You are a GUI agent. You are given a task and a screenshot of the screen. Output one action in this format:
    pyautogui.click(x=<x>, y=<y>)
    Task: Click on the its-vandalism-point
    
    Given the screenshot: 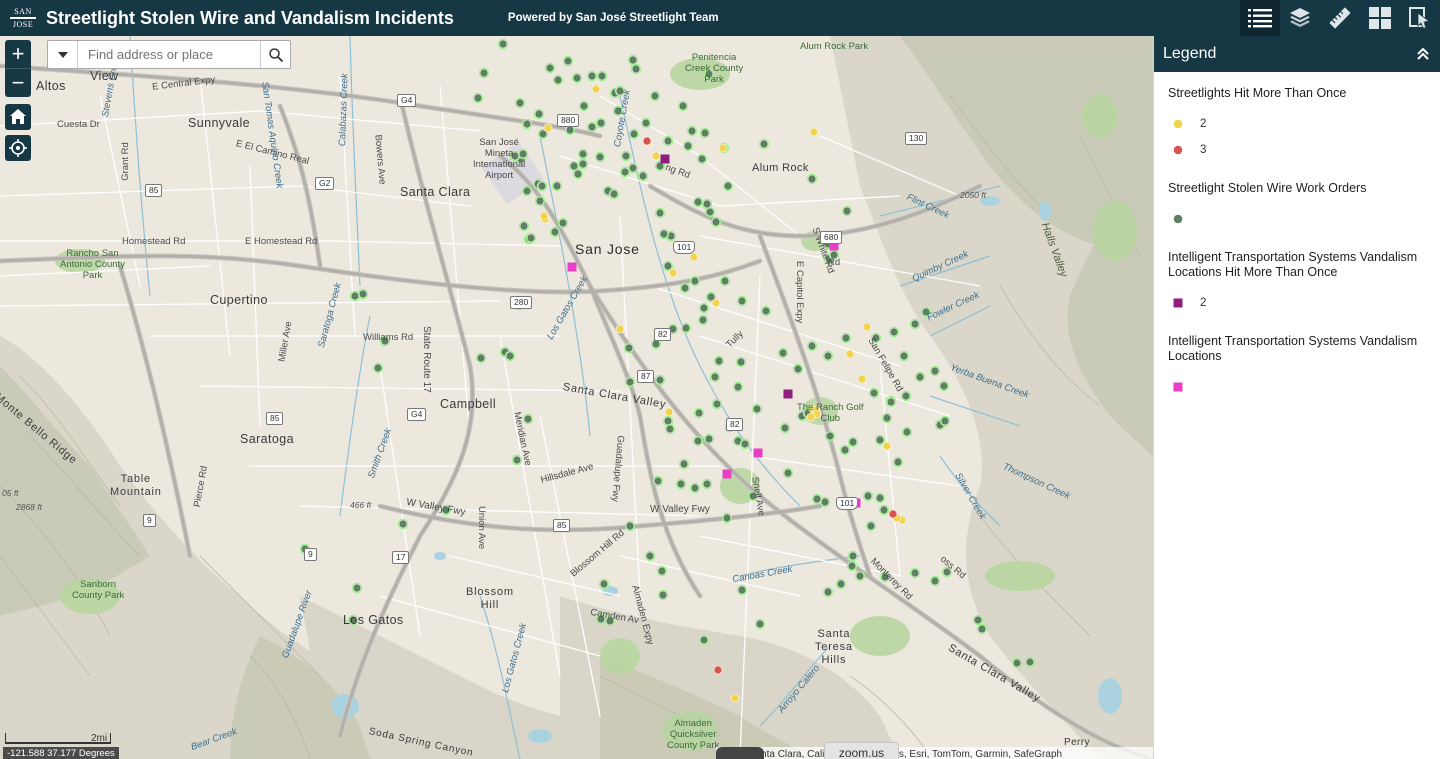 What is the action you would take?
    pyautogui.click(x=727, y=474)
    